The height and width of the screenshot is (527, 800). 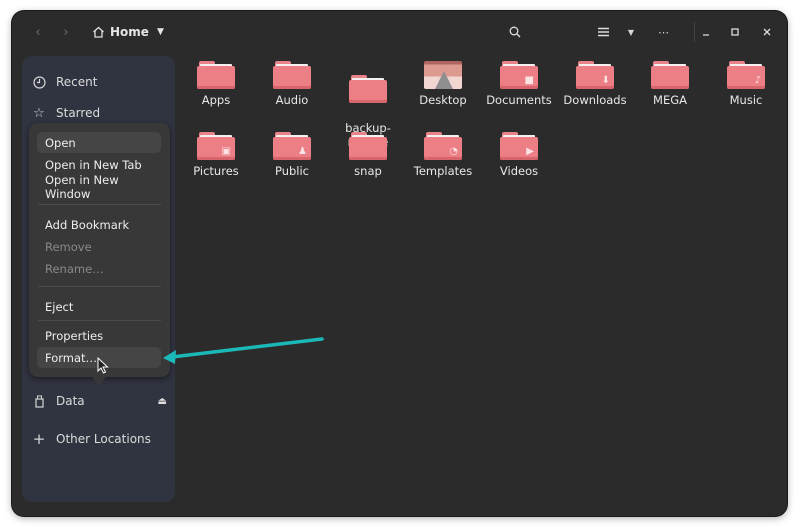 What do you see at coordinates (103, 365) in the screenshot?
I see `mouse-pointer-icon` at bounding box center [103, 365].